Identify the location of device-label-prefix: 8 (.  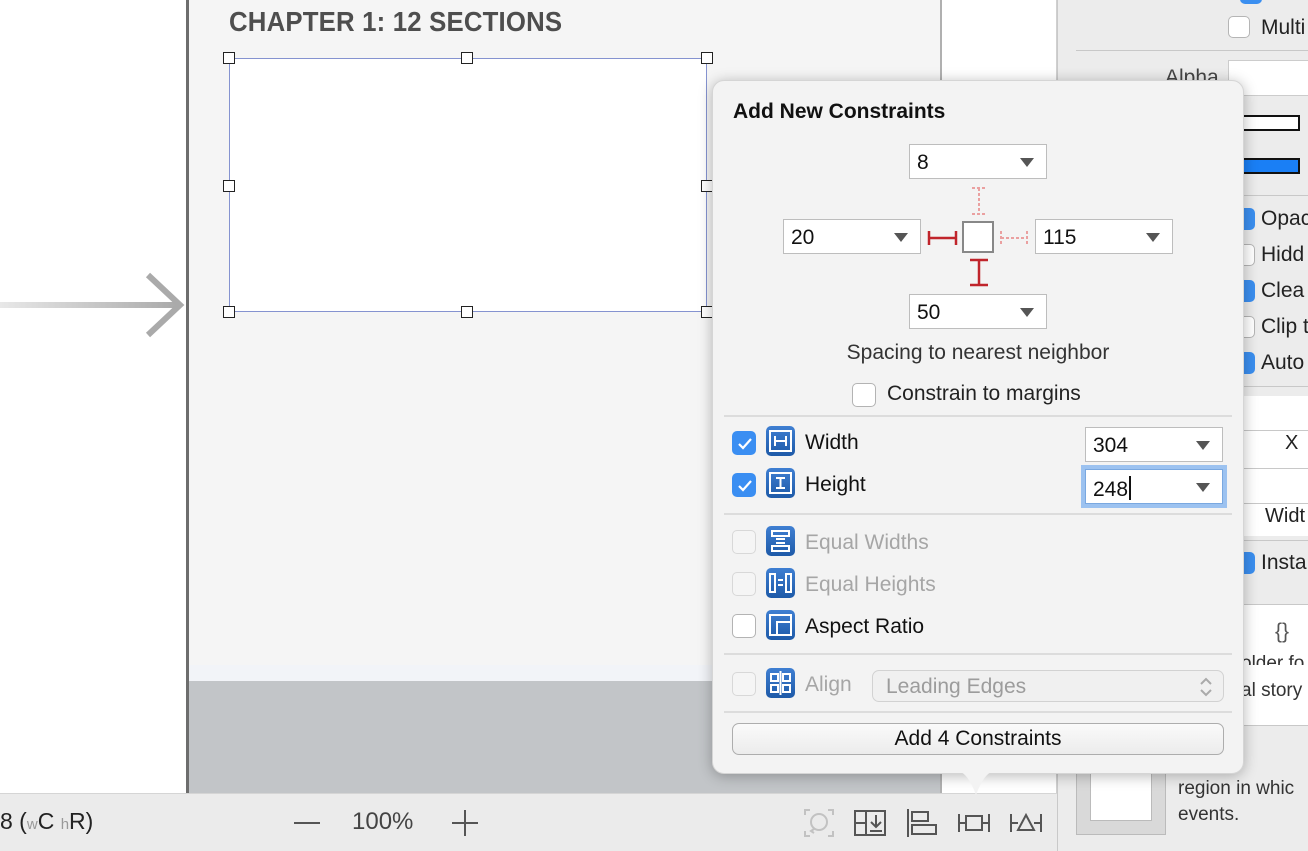
(13, 821).